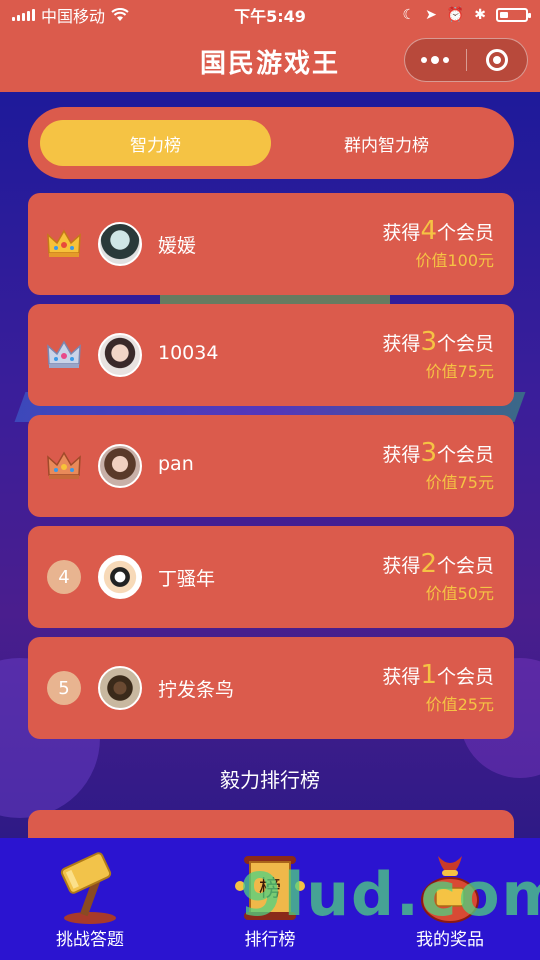 The width and height of the screenshot is (540, 960). I want to click on more-dots-icon, so click(435, 60).